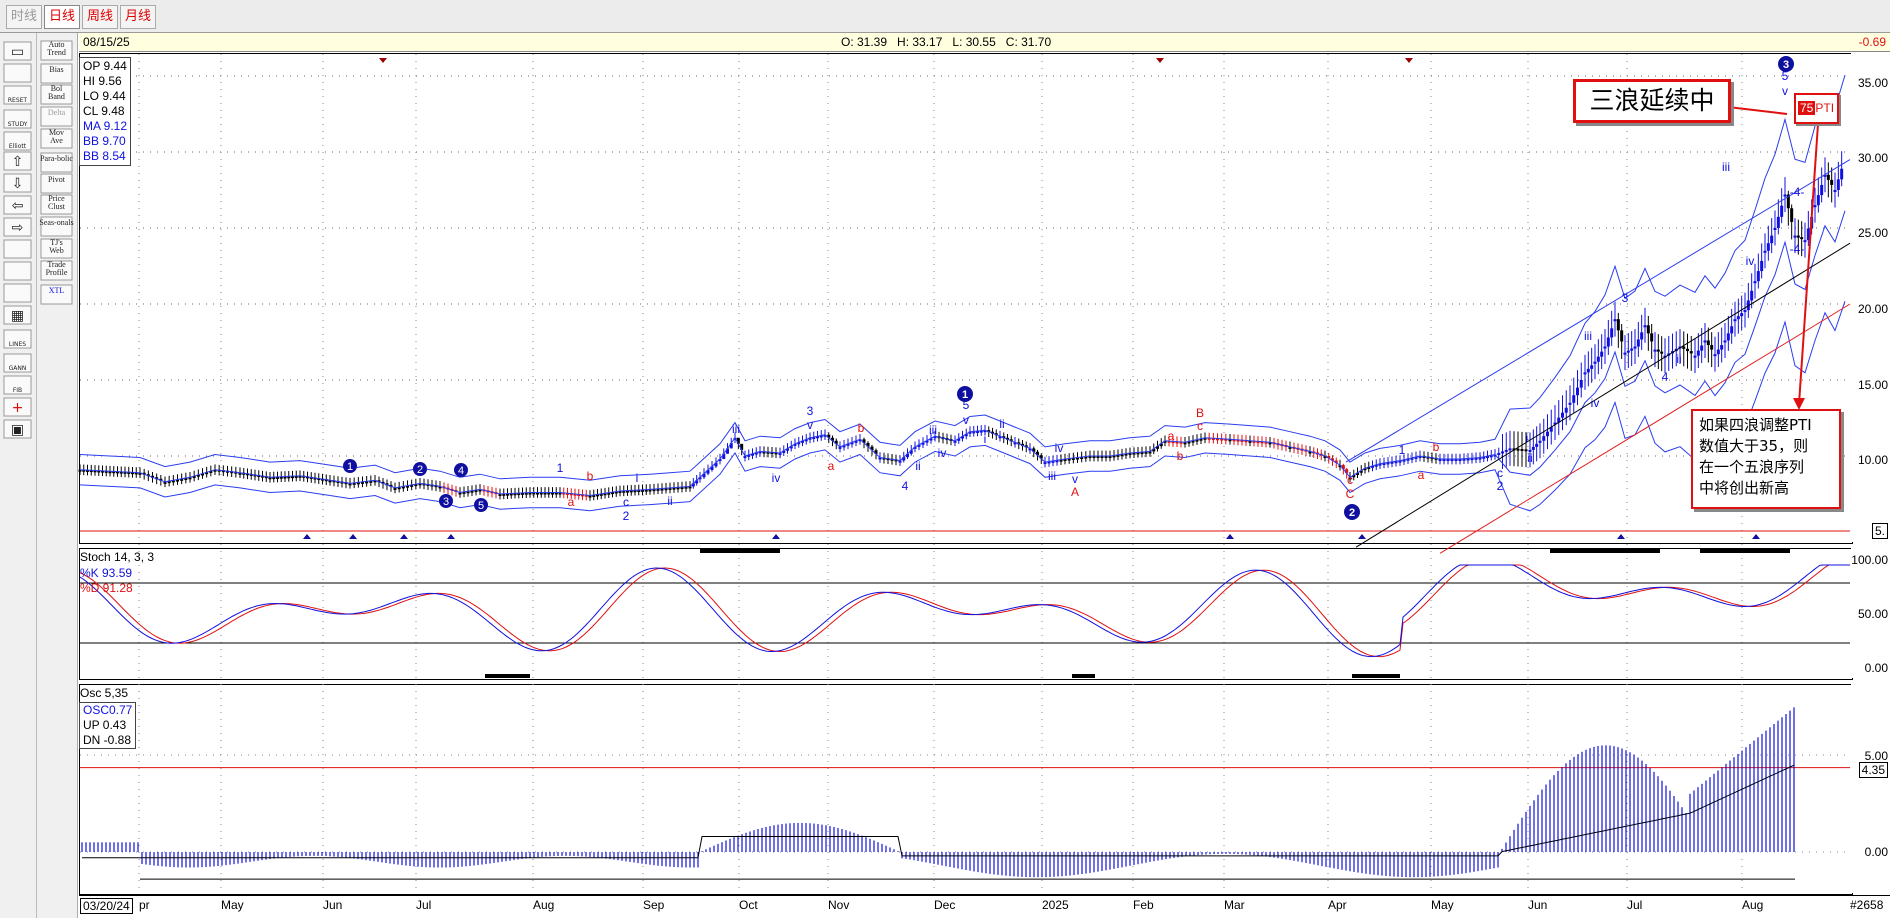 The image size is (1890, 919). I want to click on study-button-label-11: XTL, so click(57, 290).